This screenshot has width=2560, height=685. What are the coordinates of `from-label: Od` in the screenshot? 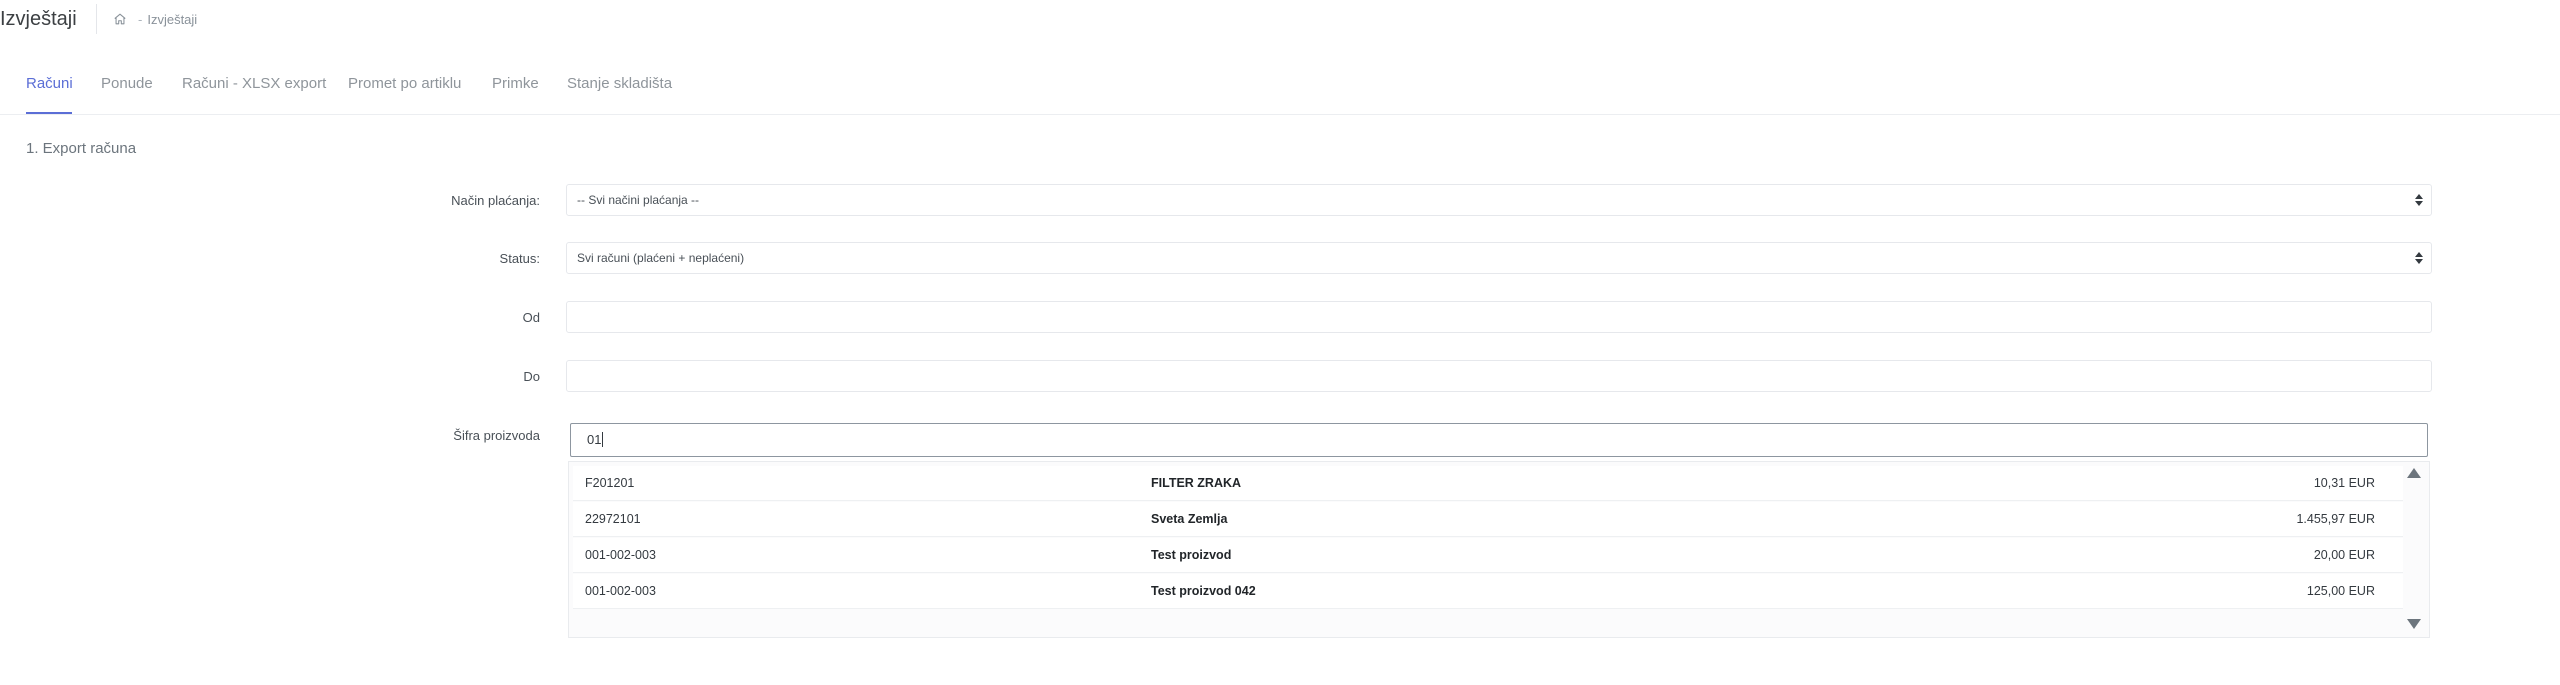 It's located at (531, 317).